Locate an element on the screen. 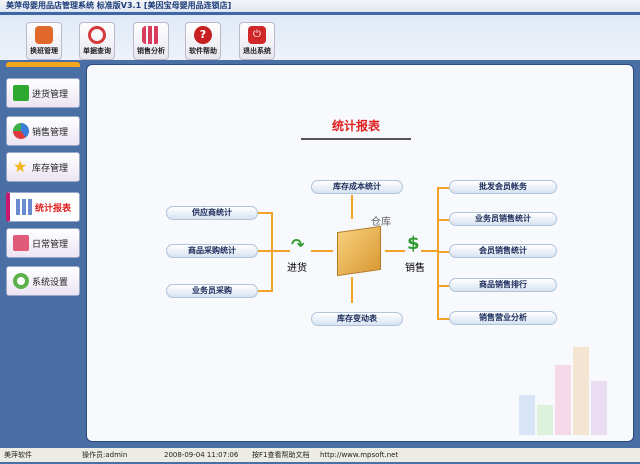 The height and width of the screenshot is (464, 640). report-staff-sales: 业务员销售统计 is located at coordinates (503, 219).